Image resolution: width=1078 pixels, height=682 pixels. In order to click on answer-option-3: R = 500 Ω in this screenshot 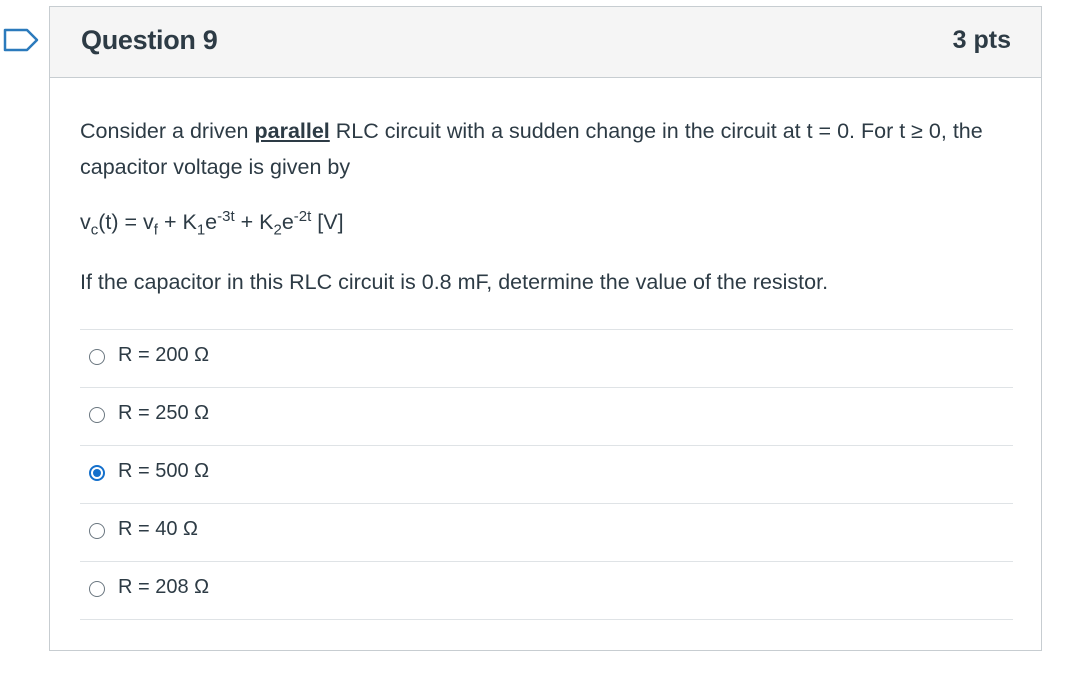, I will do `click(546, 474)`.